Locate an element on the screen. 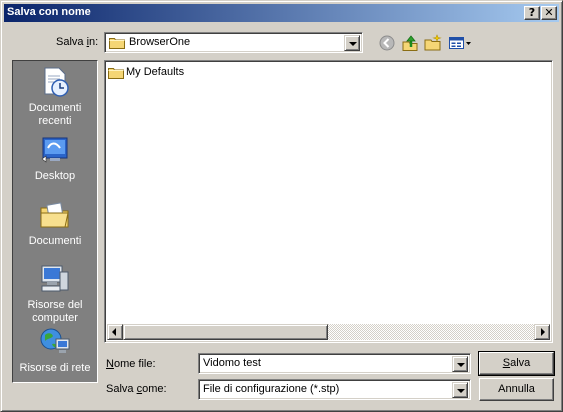  scroll-left-button is located at coordinates (115, 332).